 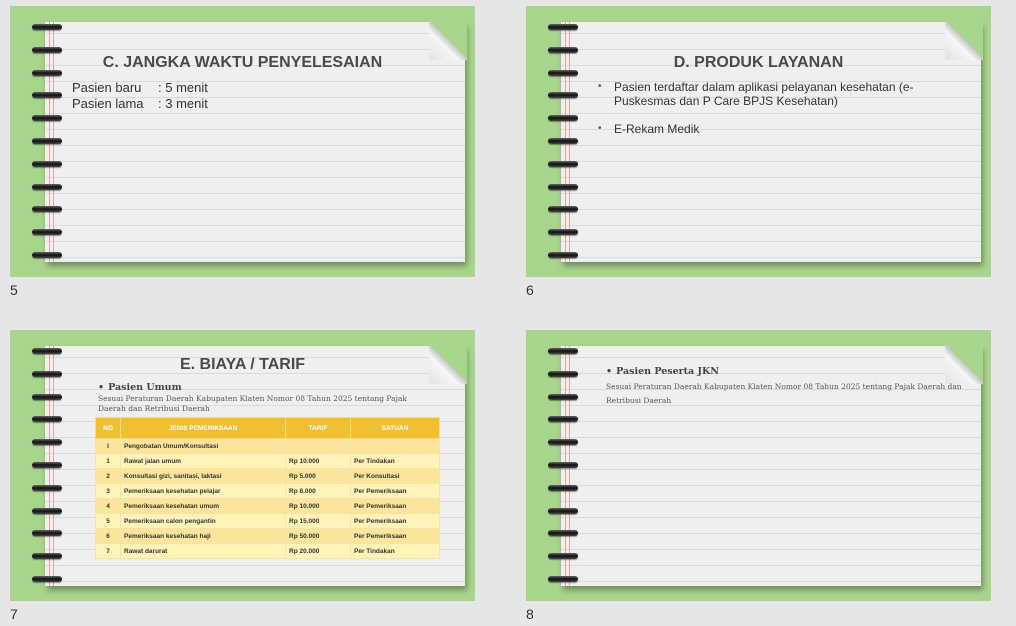 What do you see at coordinates (203, 491) in the screenshot?
I see `cell-jenis: Pemeriksaan kesehatan pelajar` at bounding box center [203, 491].